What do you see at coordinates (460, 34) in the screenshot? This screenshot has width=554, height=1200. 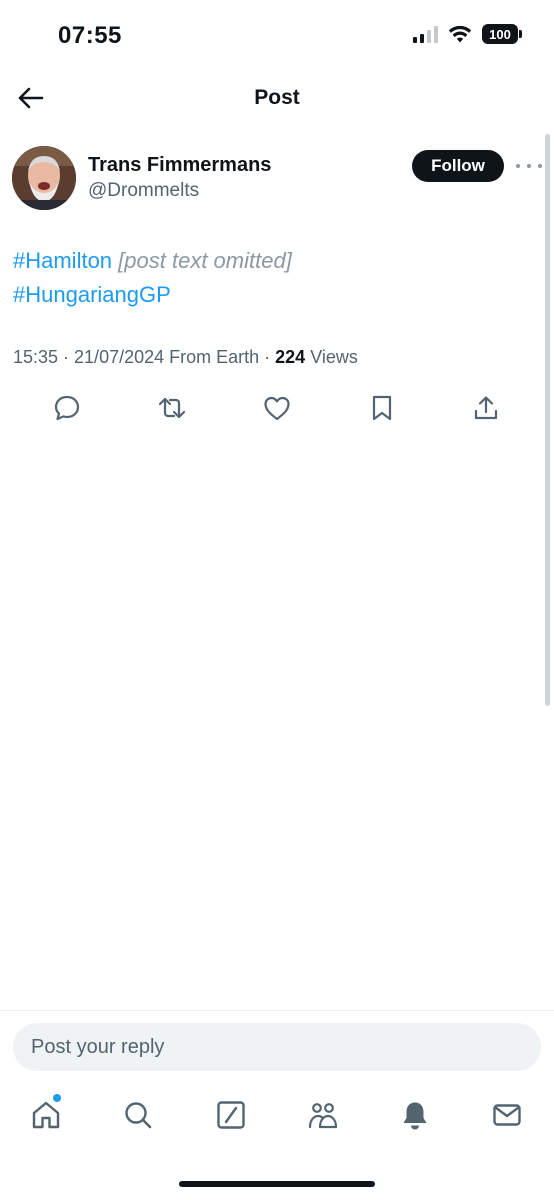 I see `wifi-icon` at bounding box center [460, 34].